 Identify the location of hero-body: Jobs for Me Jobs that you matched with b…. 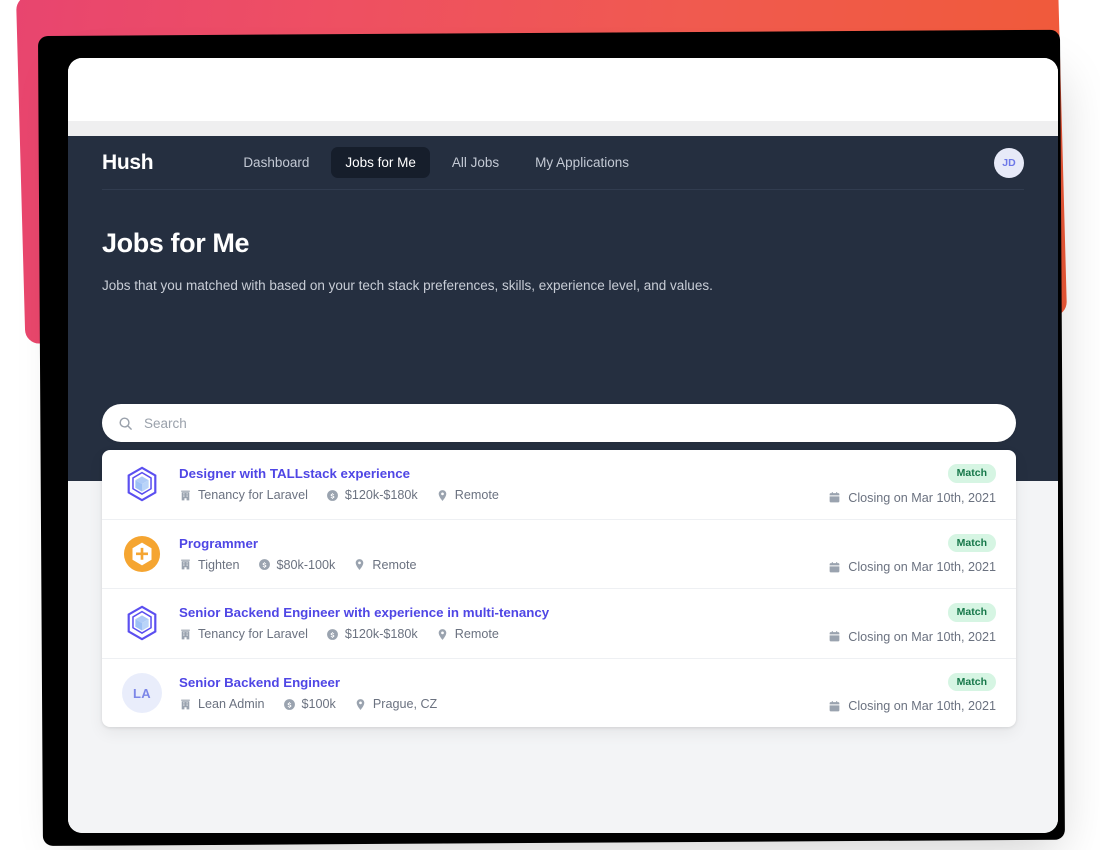
(563, 241).